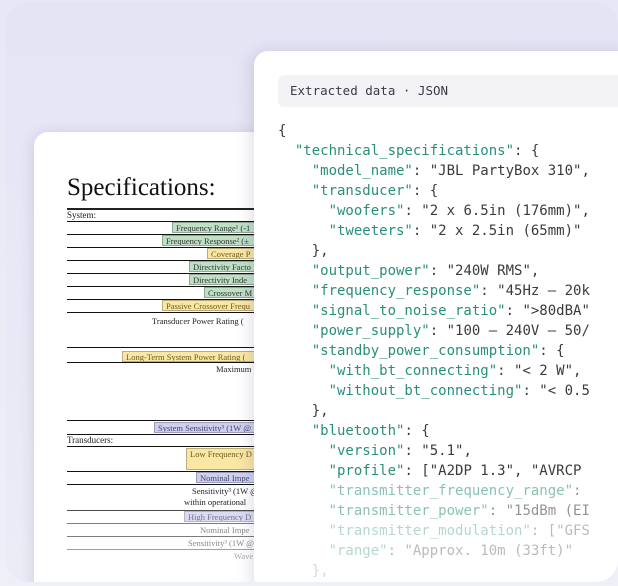 This screenshot has height=586, width=618. I want to click on json-line: "version": "5.1",, so click(434, 451).